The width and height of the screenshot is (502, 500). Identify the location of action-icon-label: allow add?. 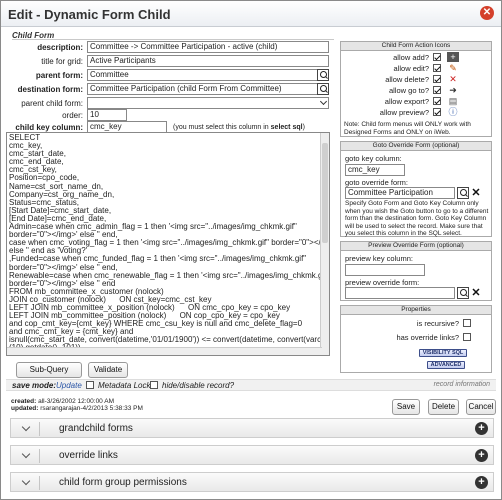
(411, 57).